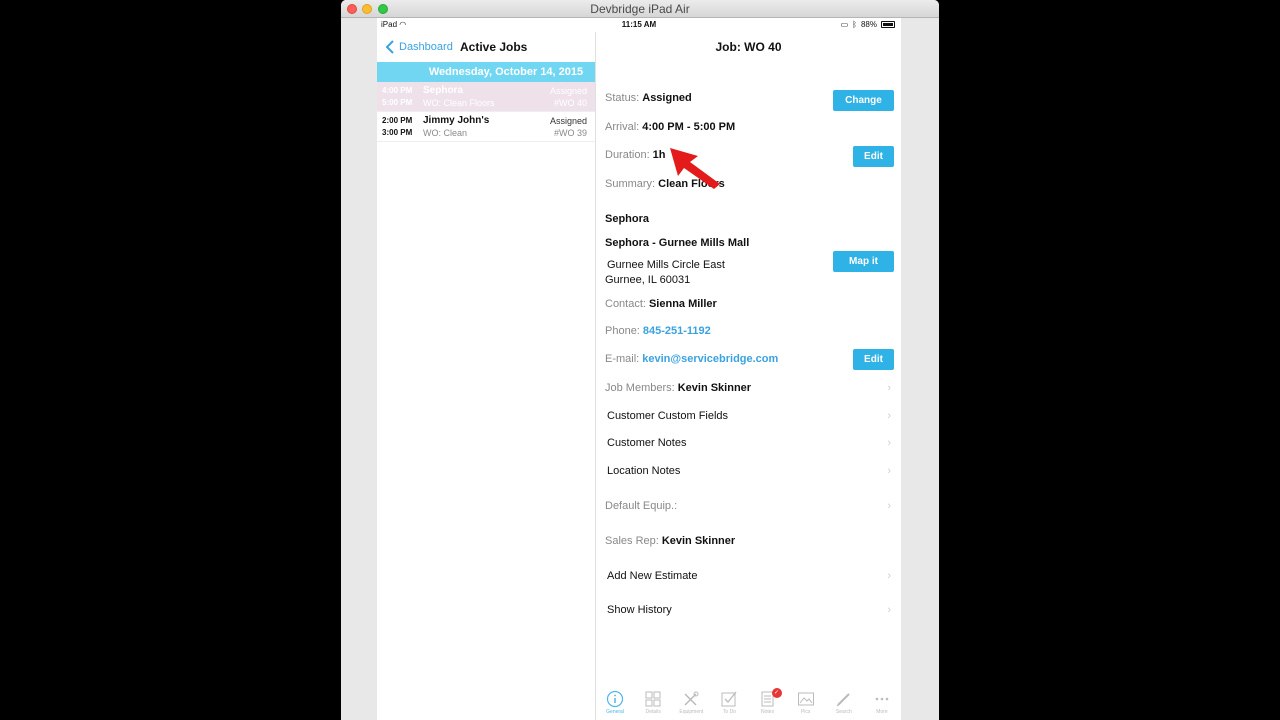  What do you see at coordinates (677, 331) in the screenshot?
I see `phone-link: 845-251-1192` at bounding box center [677, 331].